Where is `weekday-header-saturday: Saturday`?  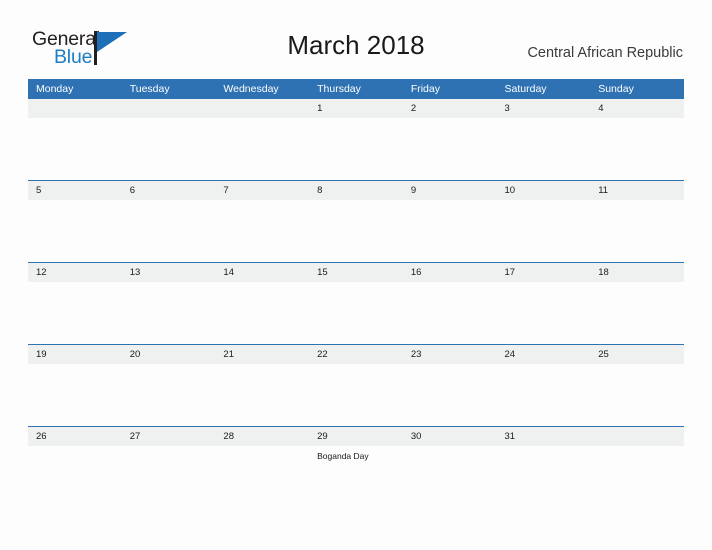
weekday-header-saturday: Saturday is located at coordinates (543, 89).